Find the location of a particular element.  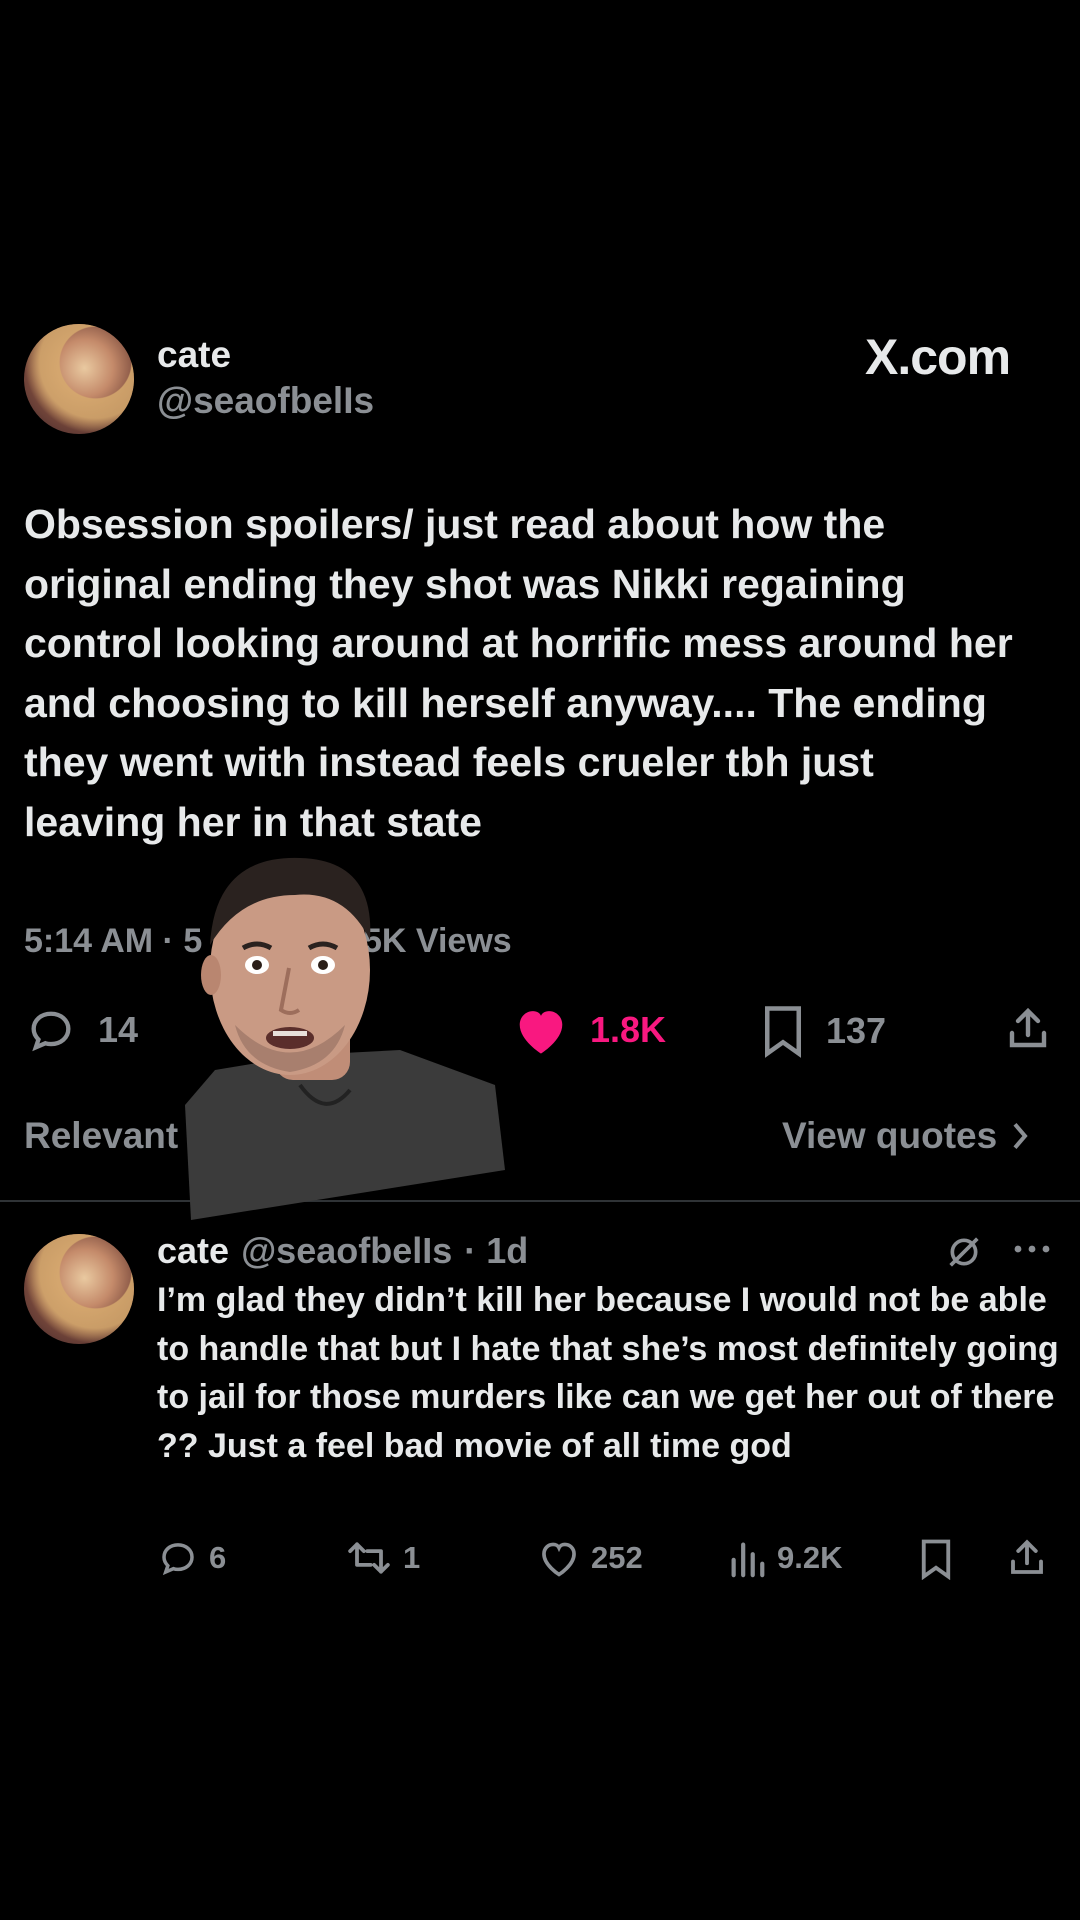

reply-repost-action: 1 is located at coordinates (382, 1558).